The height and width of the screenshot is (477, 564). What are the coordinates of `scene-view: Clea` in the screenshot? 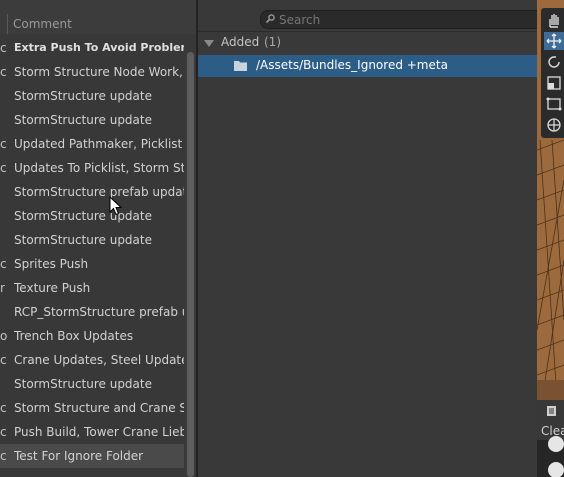 It's located at (550, 238).